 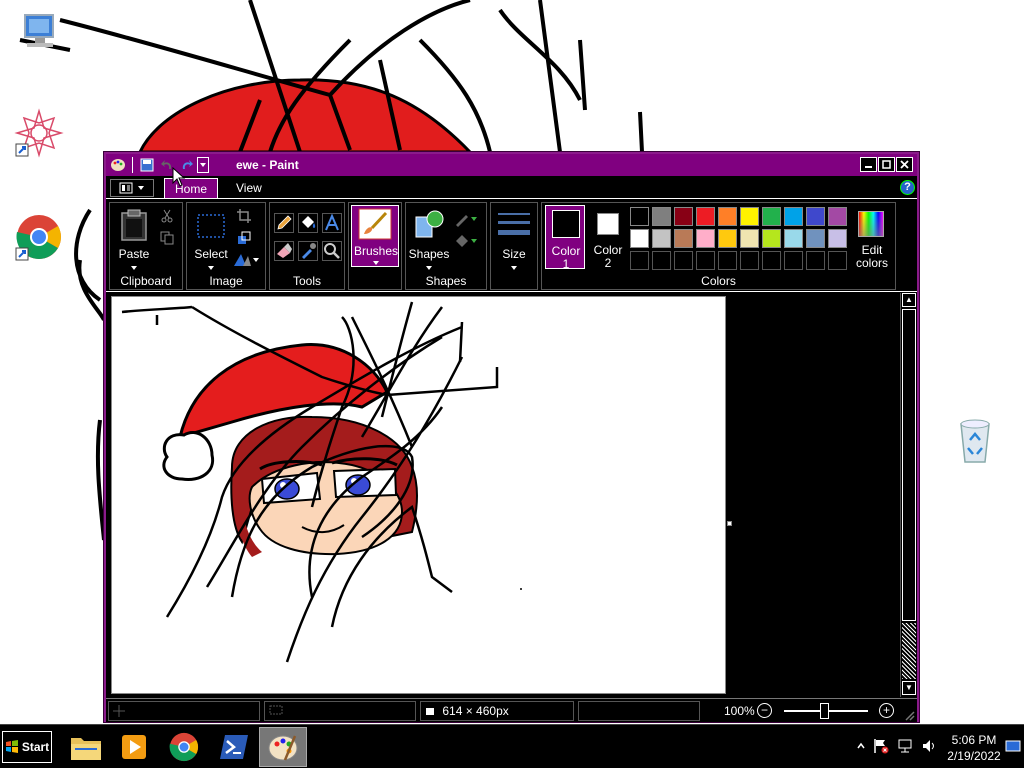 I want to click on canvas-resize-handle, so click(x=729, y=523).